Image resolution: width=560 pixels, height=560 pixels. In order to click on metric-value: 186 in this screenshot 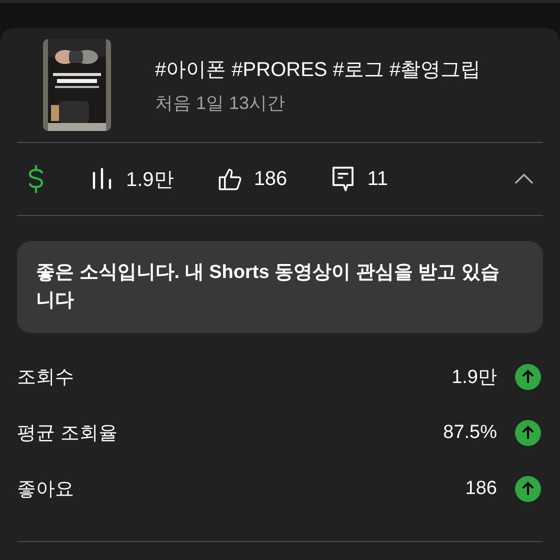, I will do `click(481, 489)`.